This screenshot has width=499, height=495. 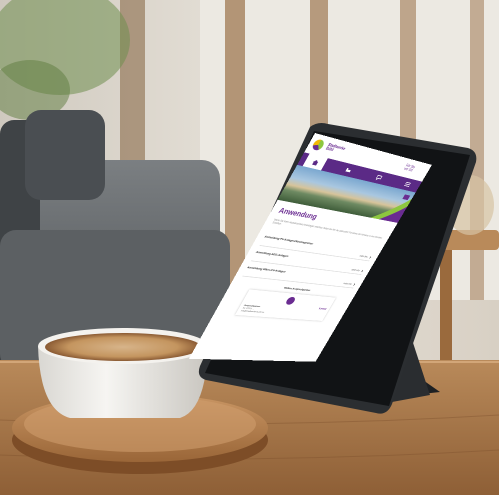 What do you see at coordinates (290, 300) in the screenshot?
I see `avatar` at bounding box center [290, 300].